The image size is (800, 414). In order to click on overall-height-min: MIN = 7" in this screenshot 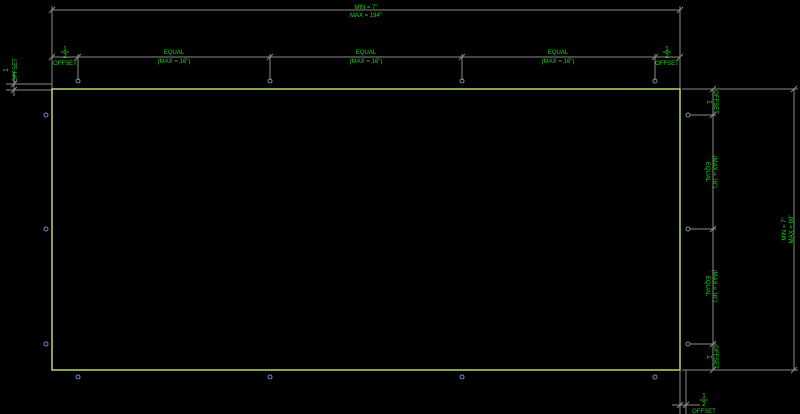, I will do `click(785, 228)`.